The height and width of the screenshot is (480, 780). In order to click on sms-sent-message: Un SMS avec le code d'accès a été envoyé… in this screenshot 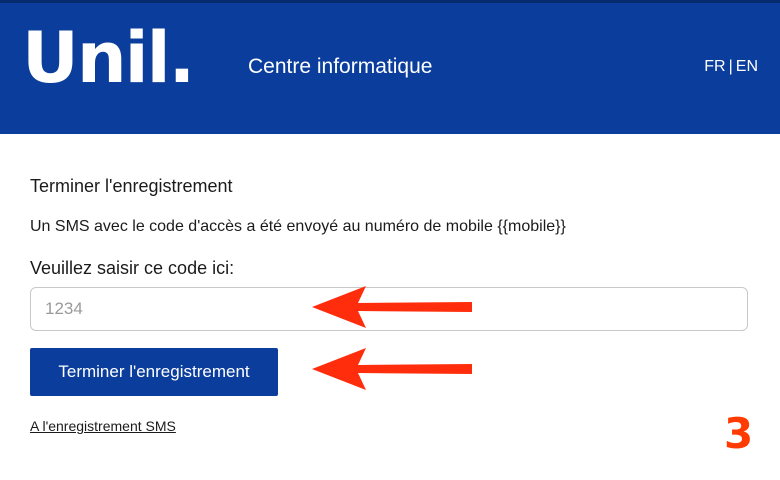, I will do `click(298, 226)`.